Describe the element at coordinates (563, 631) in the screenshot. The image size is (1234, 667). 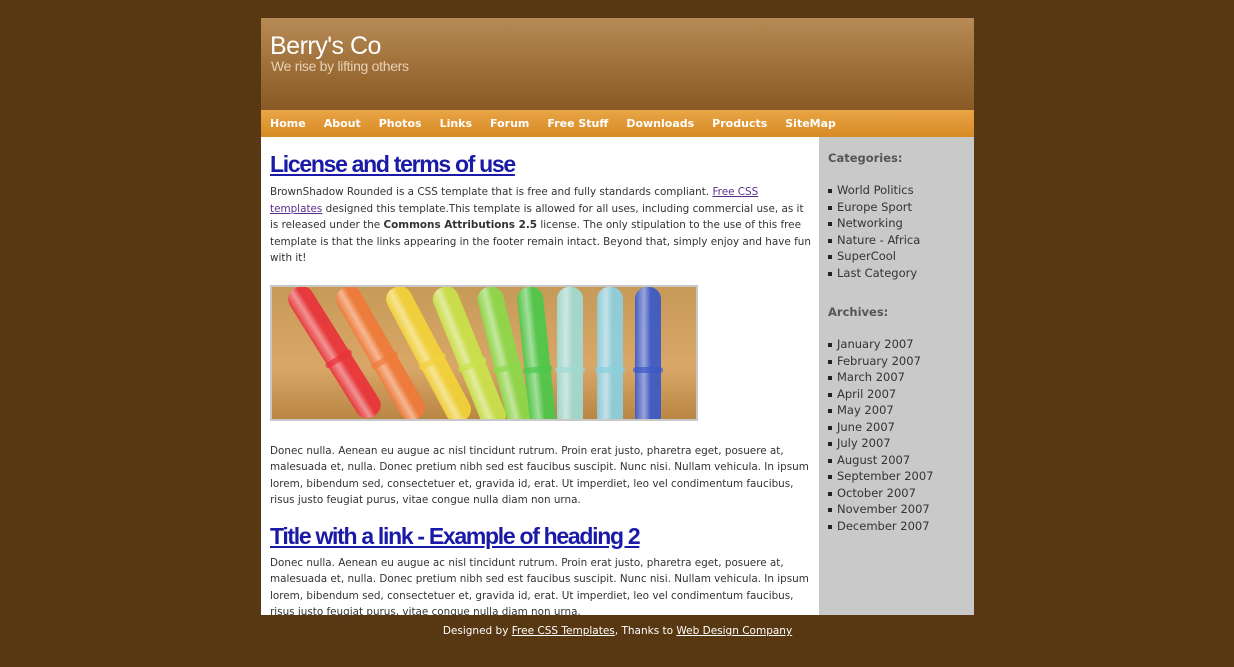
I see `footer-free-css-link: Free CSS Templates` at that location.